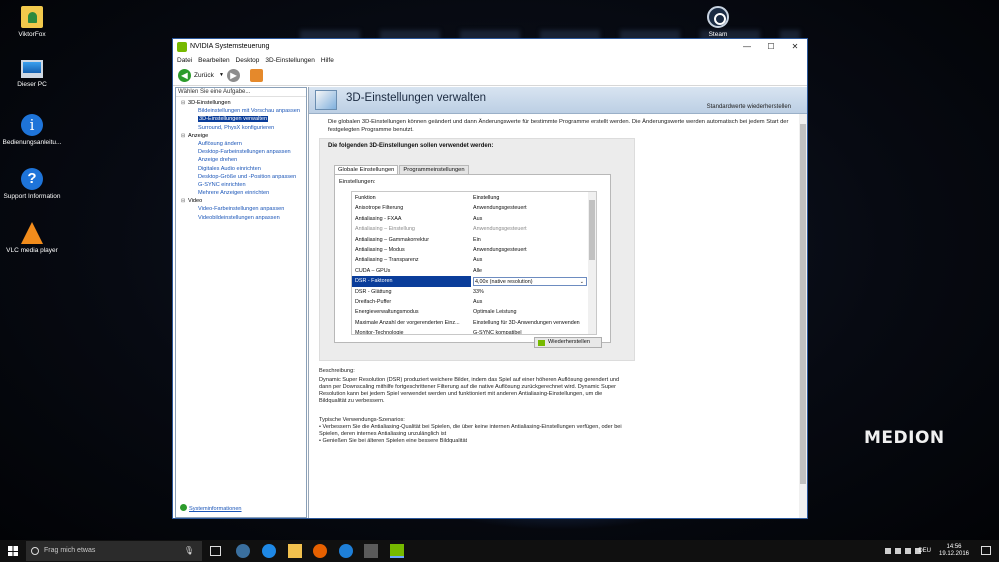 The image size is (999, 562). What do you see at coordinates (32, 238) in the screenshot?
I see `desktop-icon-vlc: VLC media player` at bounding box center [32, 238].